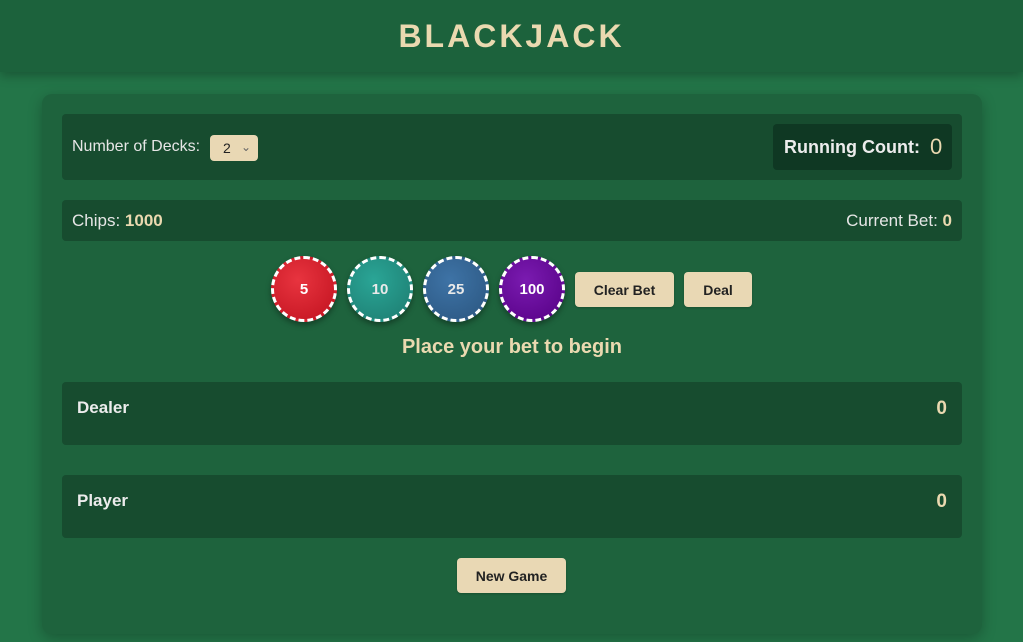 The image size is (1023, 642). Describe the element at coordinates (718, 289) in the screenshot. I see `deal-button: Deal` at that location.